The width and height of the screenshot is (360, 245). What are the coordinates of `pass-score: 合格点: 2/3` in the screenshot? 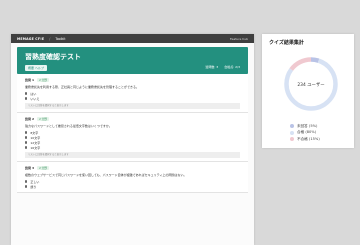 It's located at (232, 67).